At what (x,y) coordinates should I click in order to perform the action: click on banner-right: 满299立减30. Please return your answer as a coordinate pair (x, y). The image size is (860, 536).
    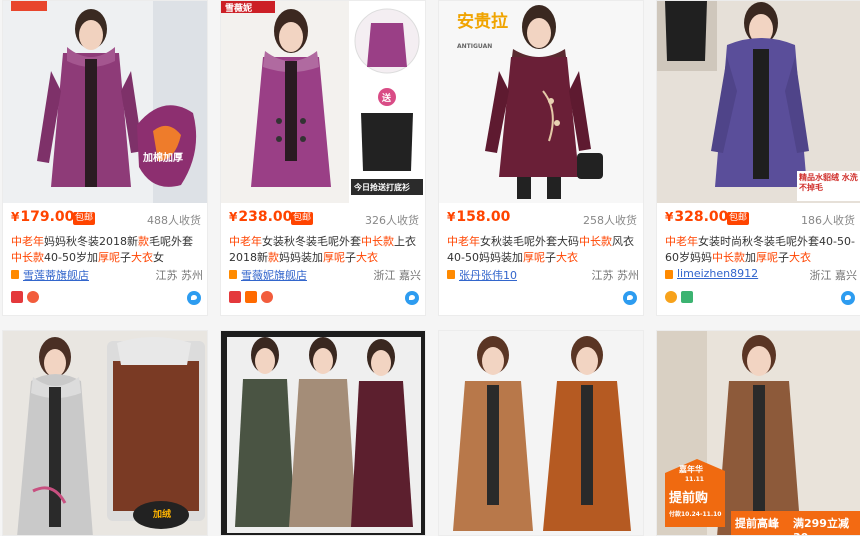
    Looking at the image, I should click on (821, 526).